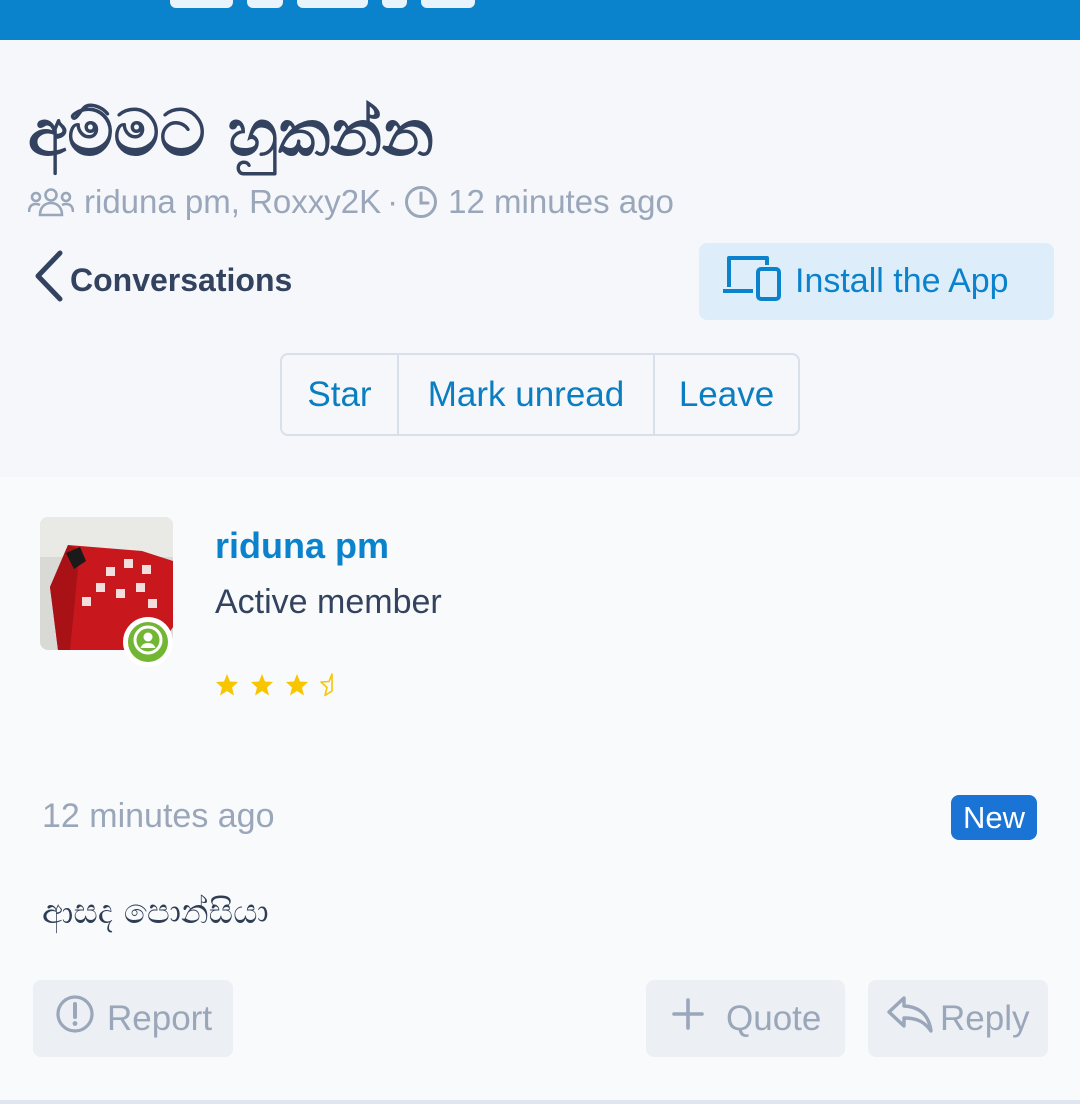 The image size is (1080, 1104). Describe the element at coordinates (688, 1018) in the screenshot. I see `plus-icon` at that location.